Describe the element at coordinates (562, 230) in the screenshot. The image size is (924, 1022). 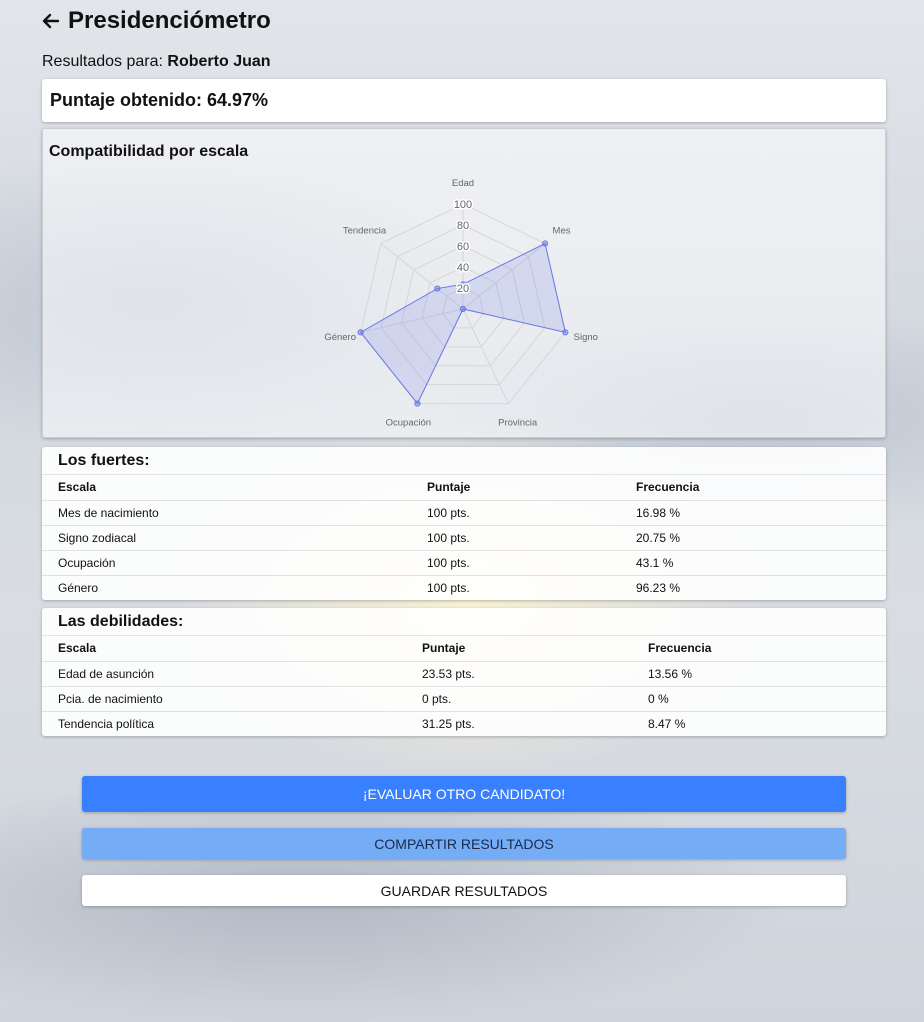
I see `radar-axis-label: Mes` at that location.